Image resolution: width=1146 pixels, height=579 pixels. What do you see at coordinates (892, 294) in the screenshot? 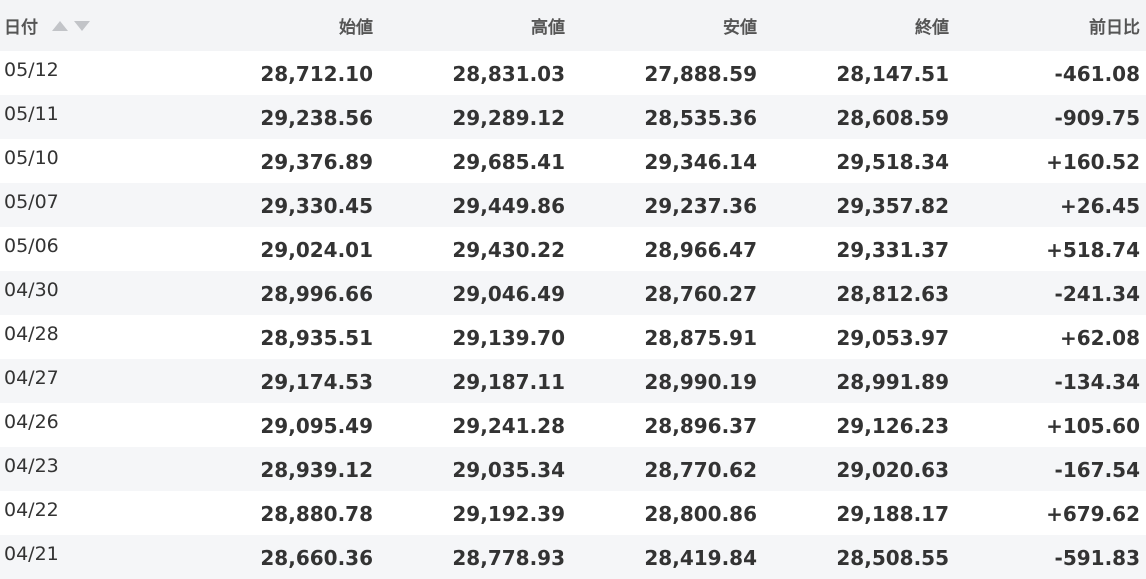
I see `cell-close: 28,812.63` at bounding box center [892, 294].